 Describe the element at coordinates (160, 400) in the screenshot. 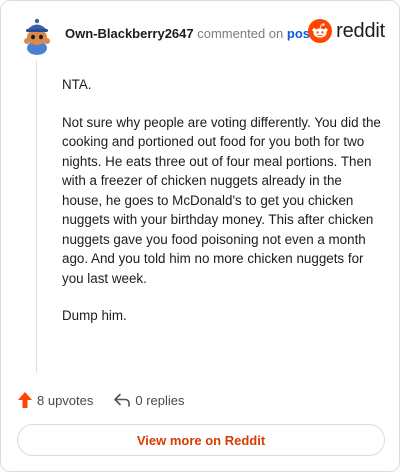

I see `replies-count: 0 replies` at that location.